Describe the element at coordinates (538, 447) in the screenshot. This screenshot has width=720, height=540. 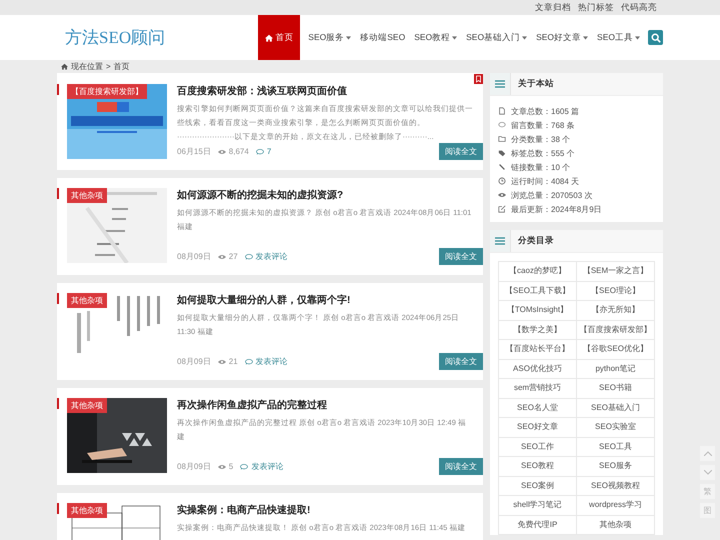
I see `category-link: SEO工作` at that location.